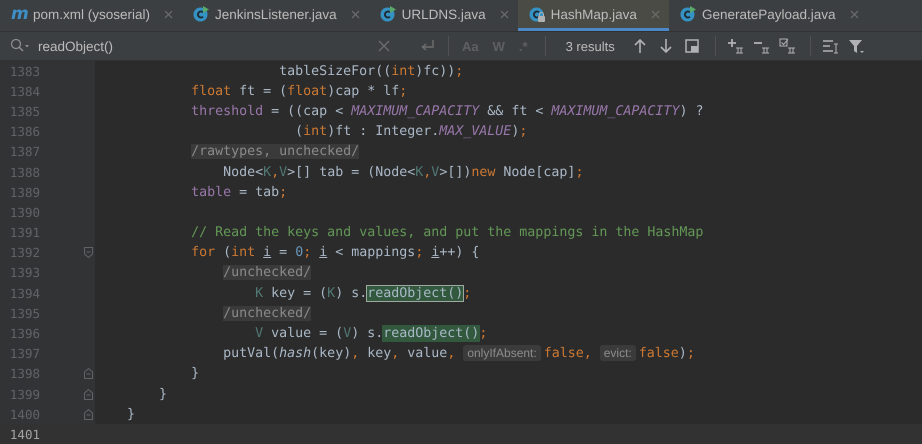 This screenshot has height=444, width=922. What do you see at coordinates (275, 15) in the screenshot?
I see `file-tab: JenkinsListener.java` at bounding box center [275, 15].